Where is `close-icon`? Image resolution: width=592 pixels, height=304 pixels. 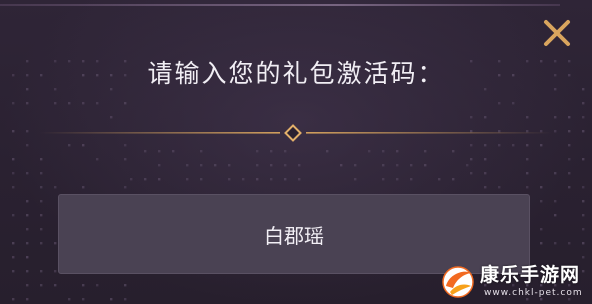 close-icon is located at coordinates (557, 33).